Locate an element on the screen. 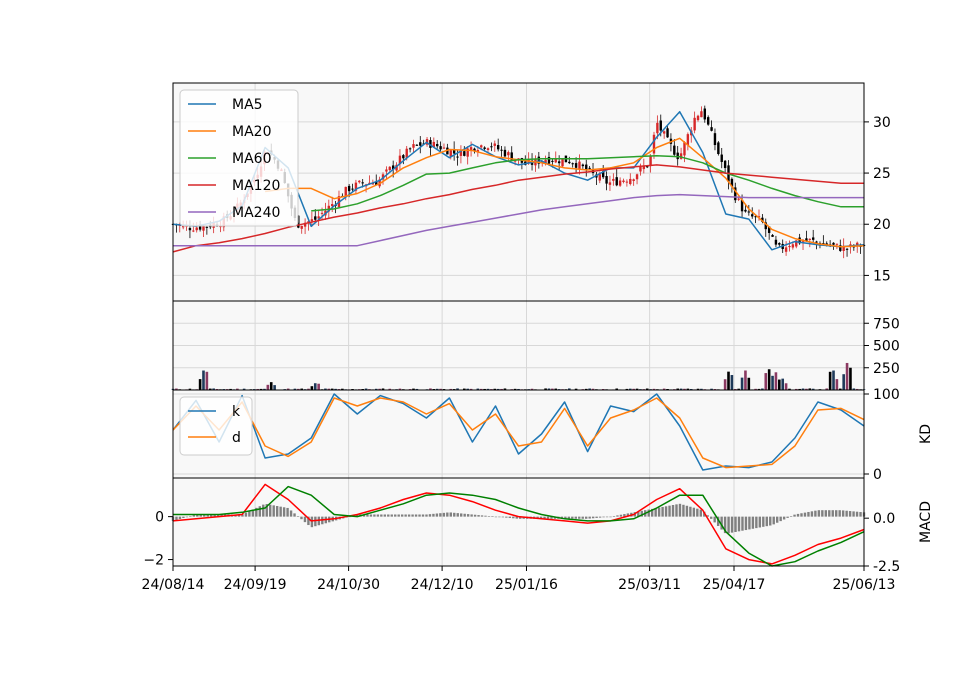 The width and height of the screenshot is (960, 694). kd-y-axis-label: KD is located at coordinates (926, 434).